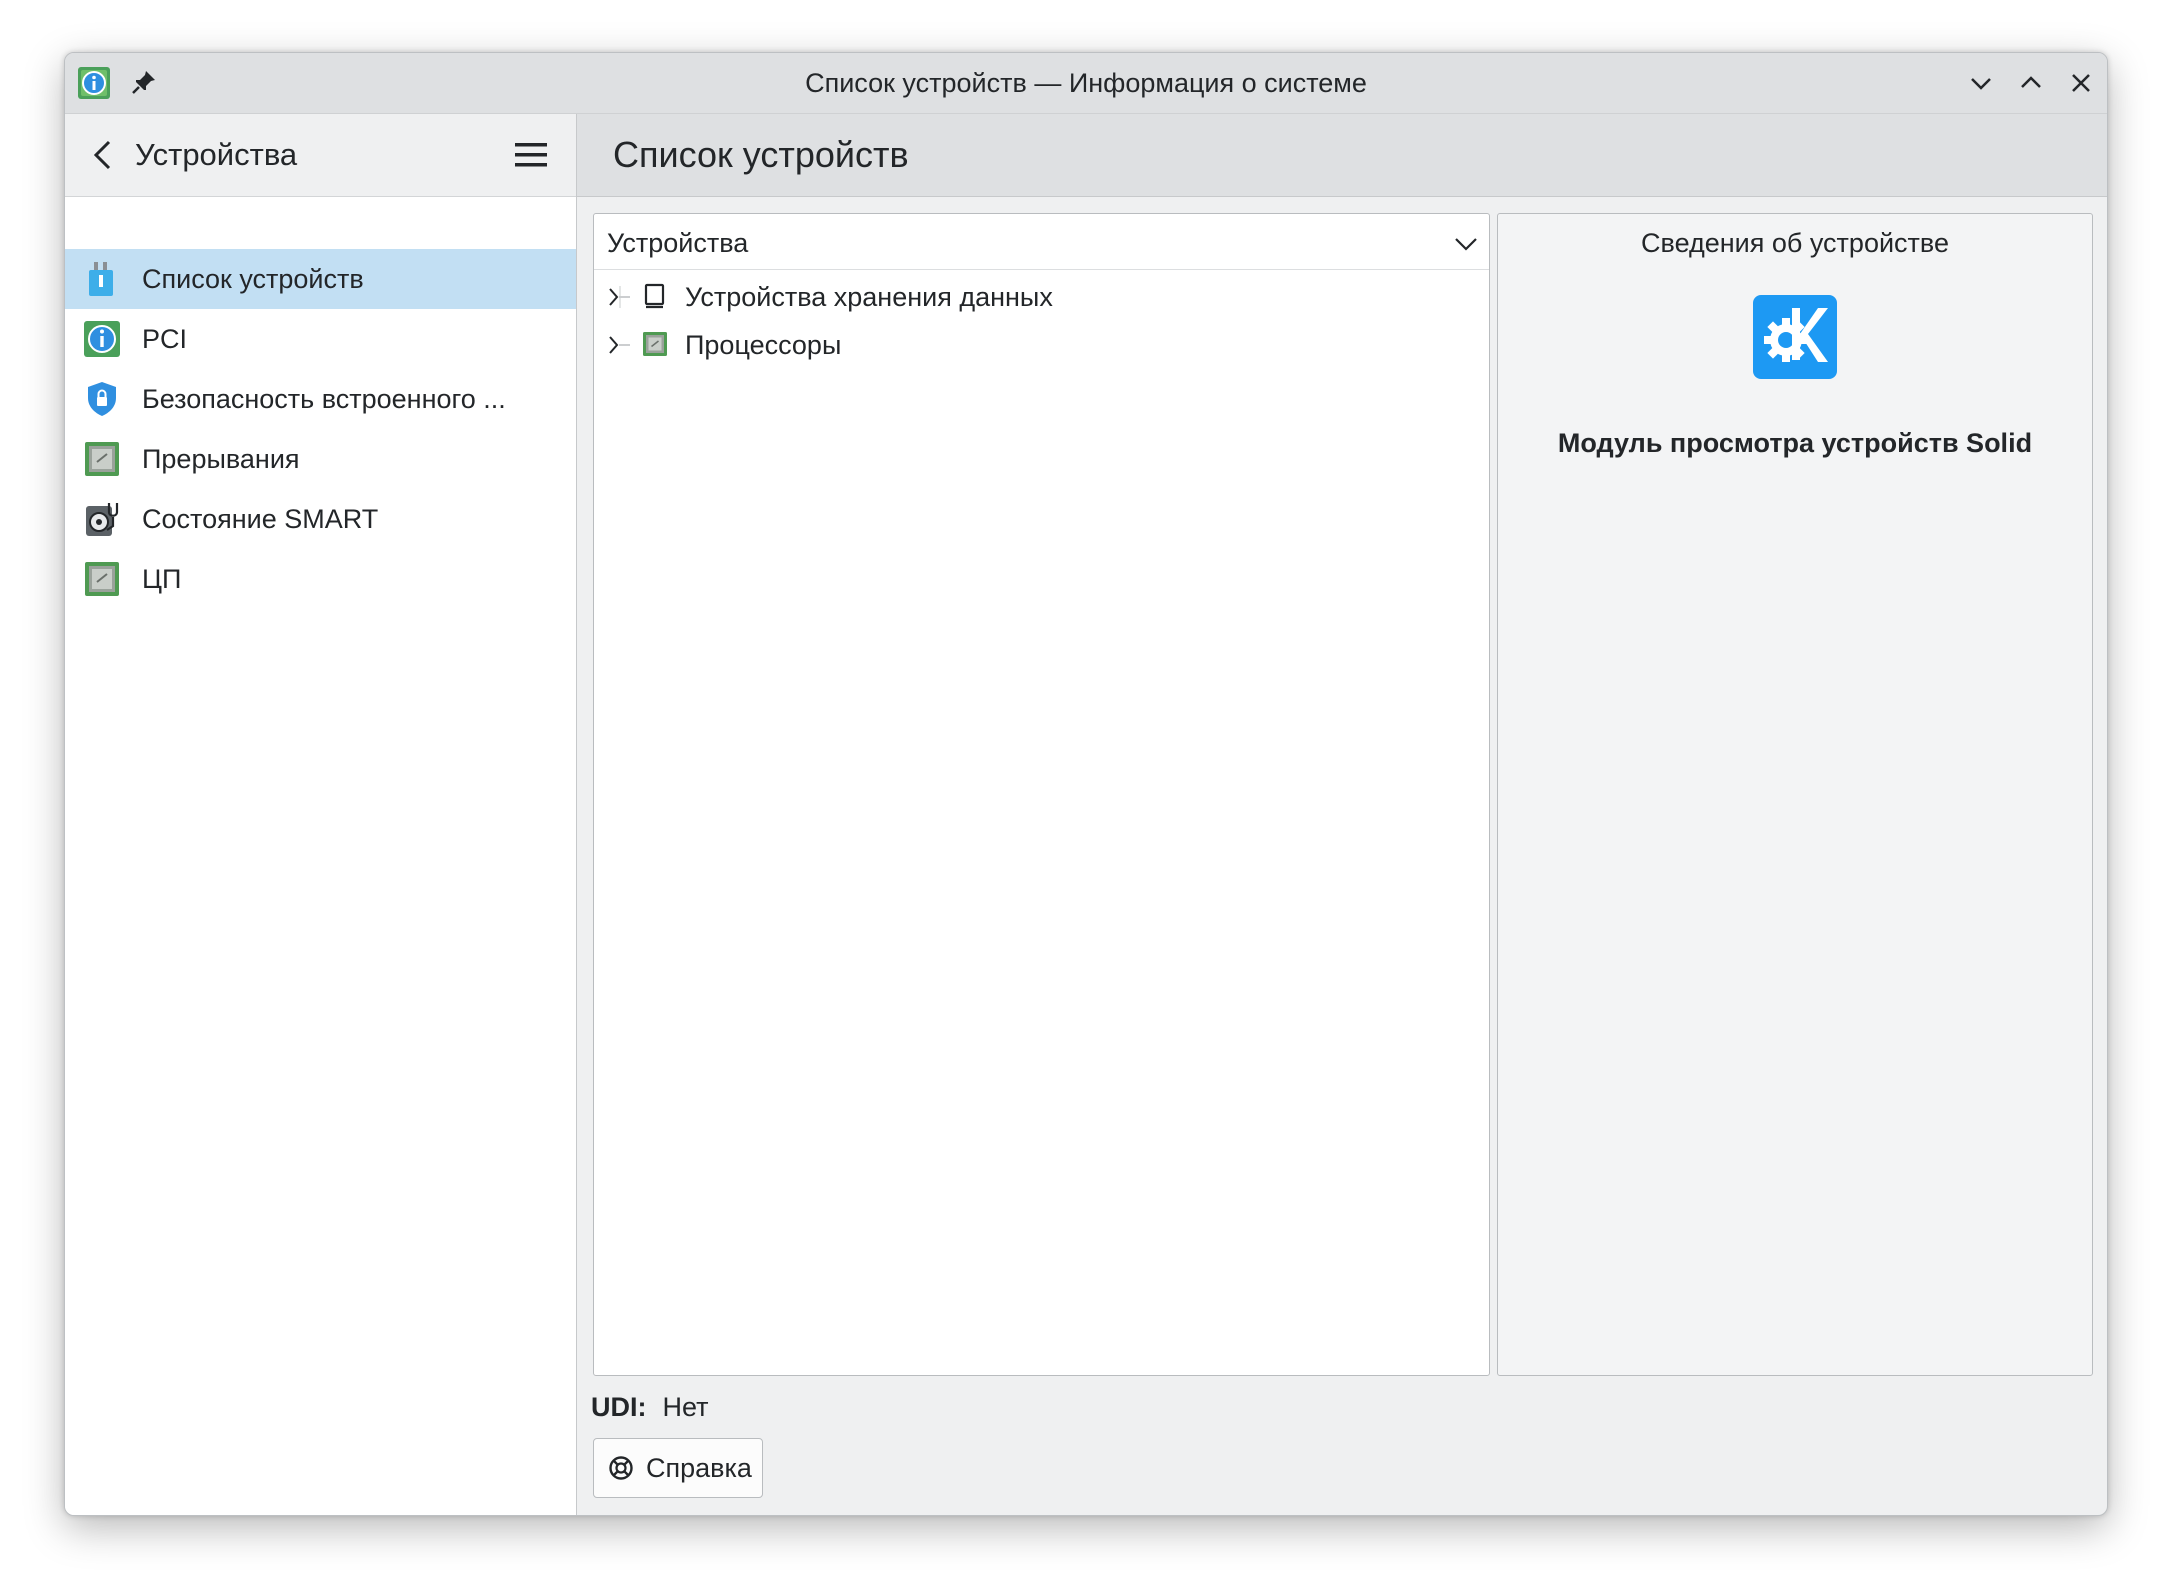 This screenshot has height=1590, width=2170. What do you see at coordinates (260, 519) in the screenshot?
I see `sidebar-item-label: Состояние SMART` at bounding box center [260, 519].